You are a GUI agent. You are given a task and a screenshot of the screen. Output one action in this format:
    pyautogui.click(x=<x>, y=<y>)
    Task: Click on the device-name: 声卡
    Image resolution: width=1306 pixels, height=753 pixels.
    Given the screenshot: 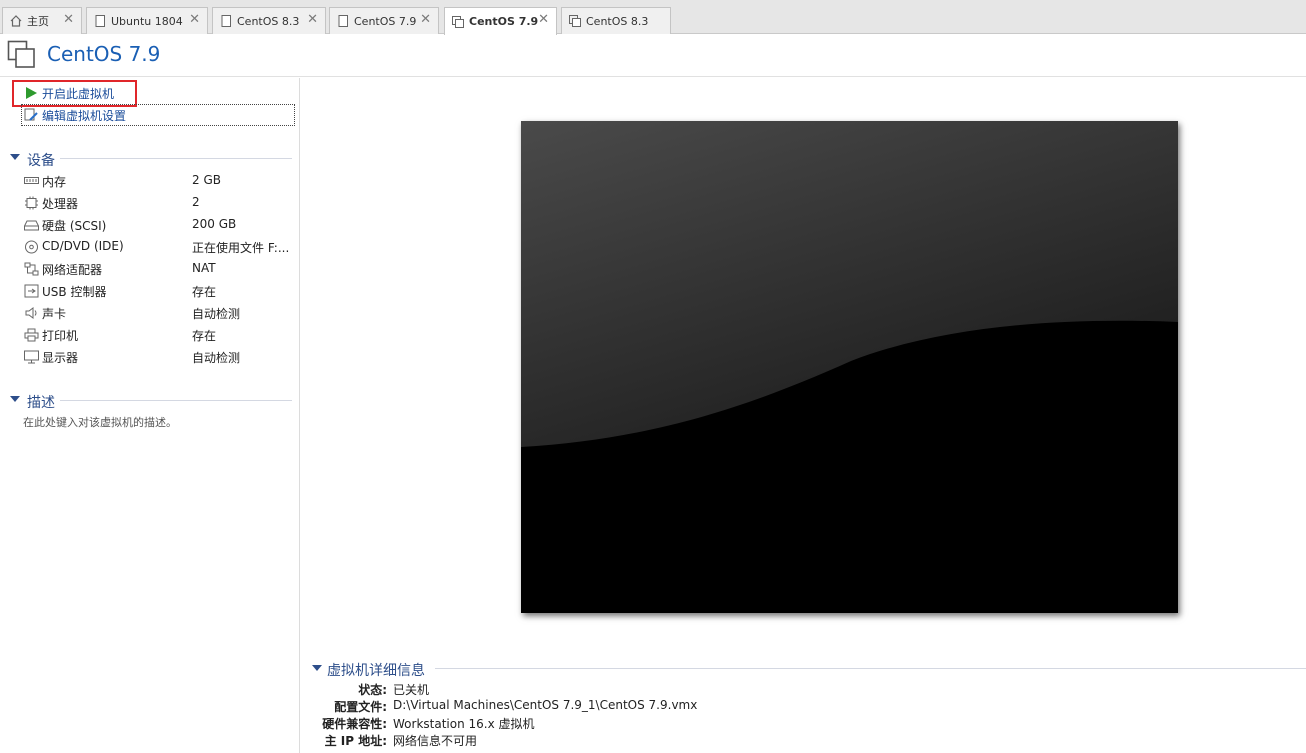 What is the action you would take?
    pyautogui.click(x=54, y=314)
    